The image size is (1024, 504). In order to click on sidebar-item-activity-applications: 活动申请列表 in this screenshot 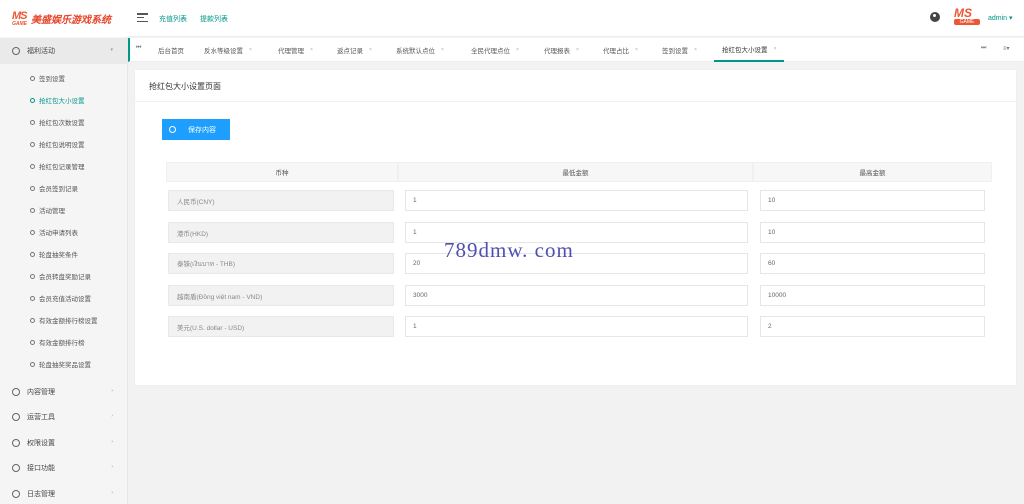, I will do `click(64, 232)`.